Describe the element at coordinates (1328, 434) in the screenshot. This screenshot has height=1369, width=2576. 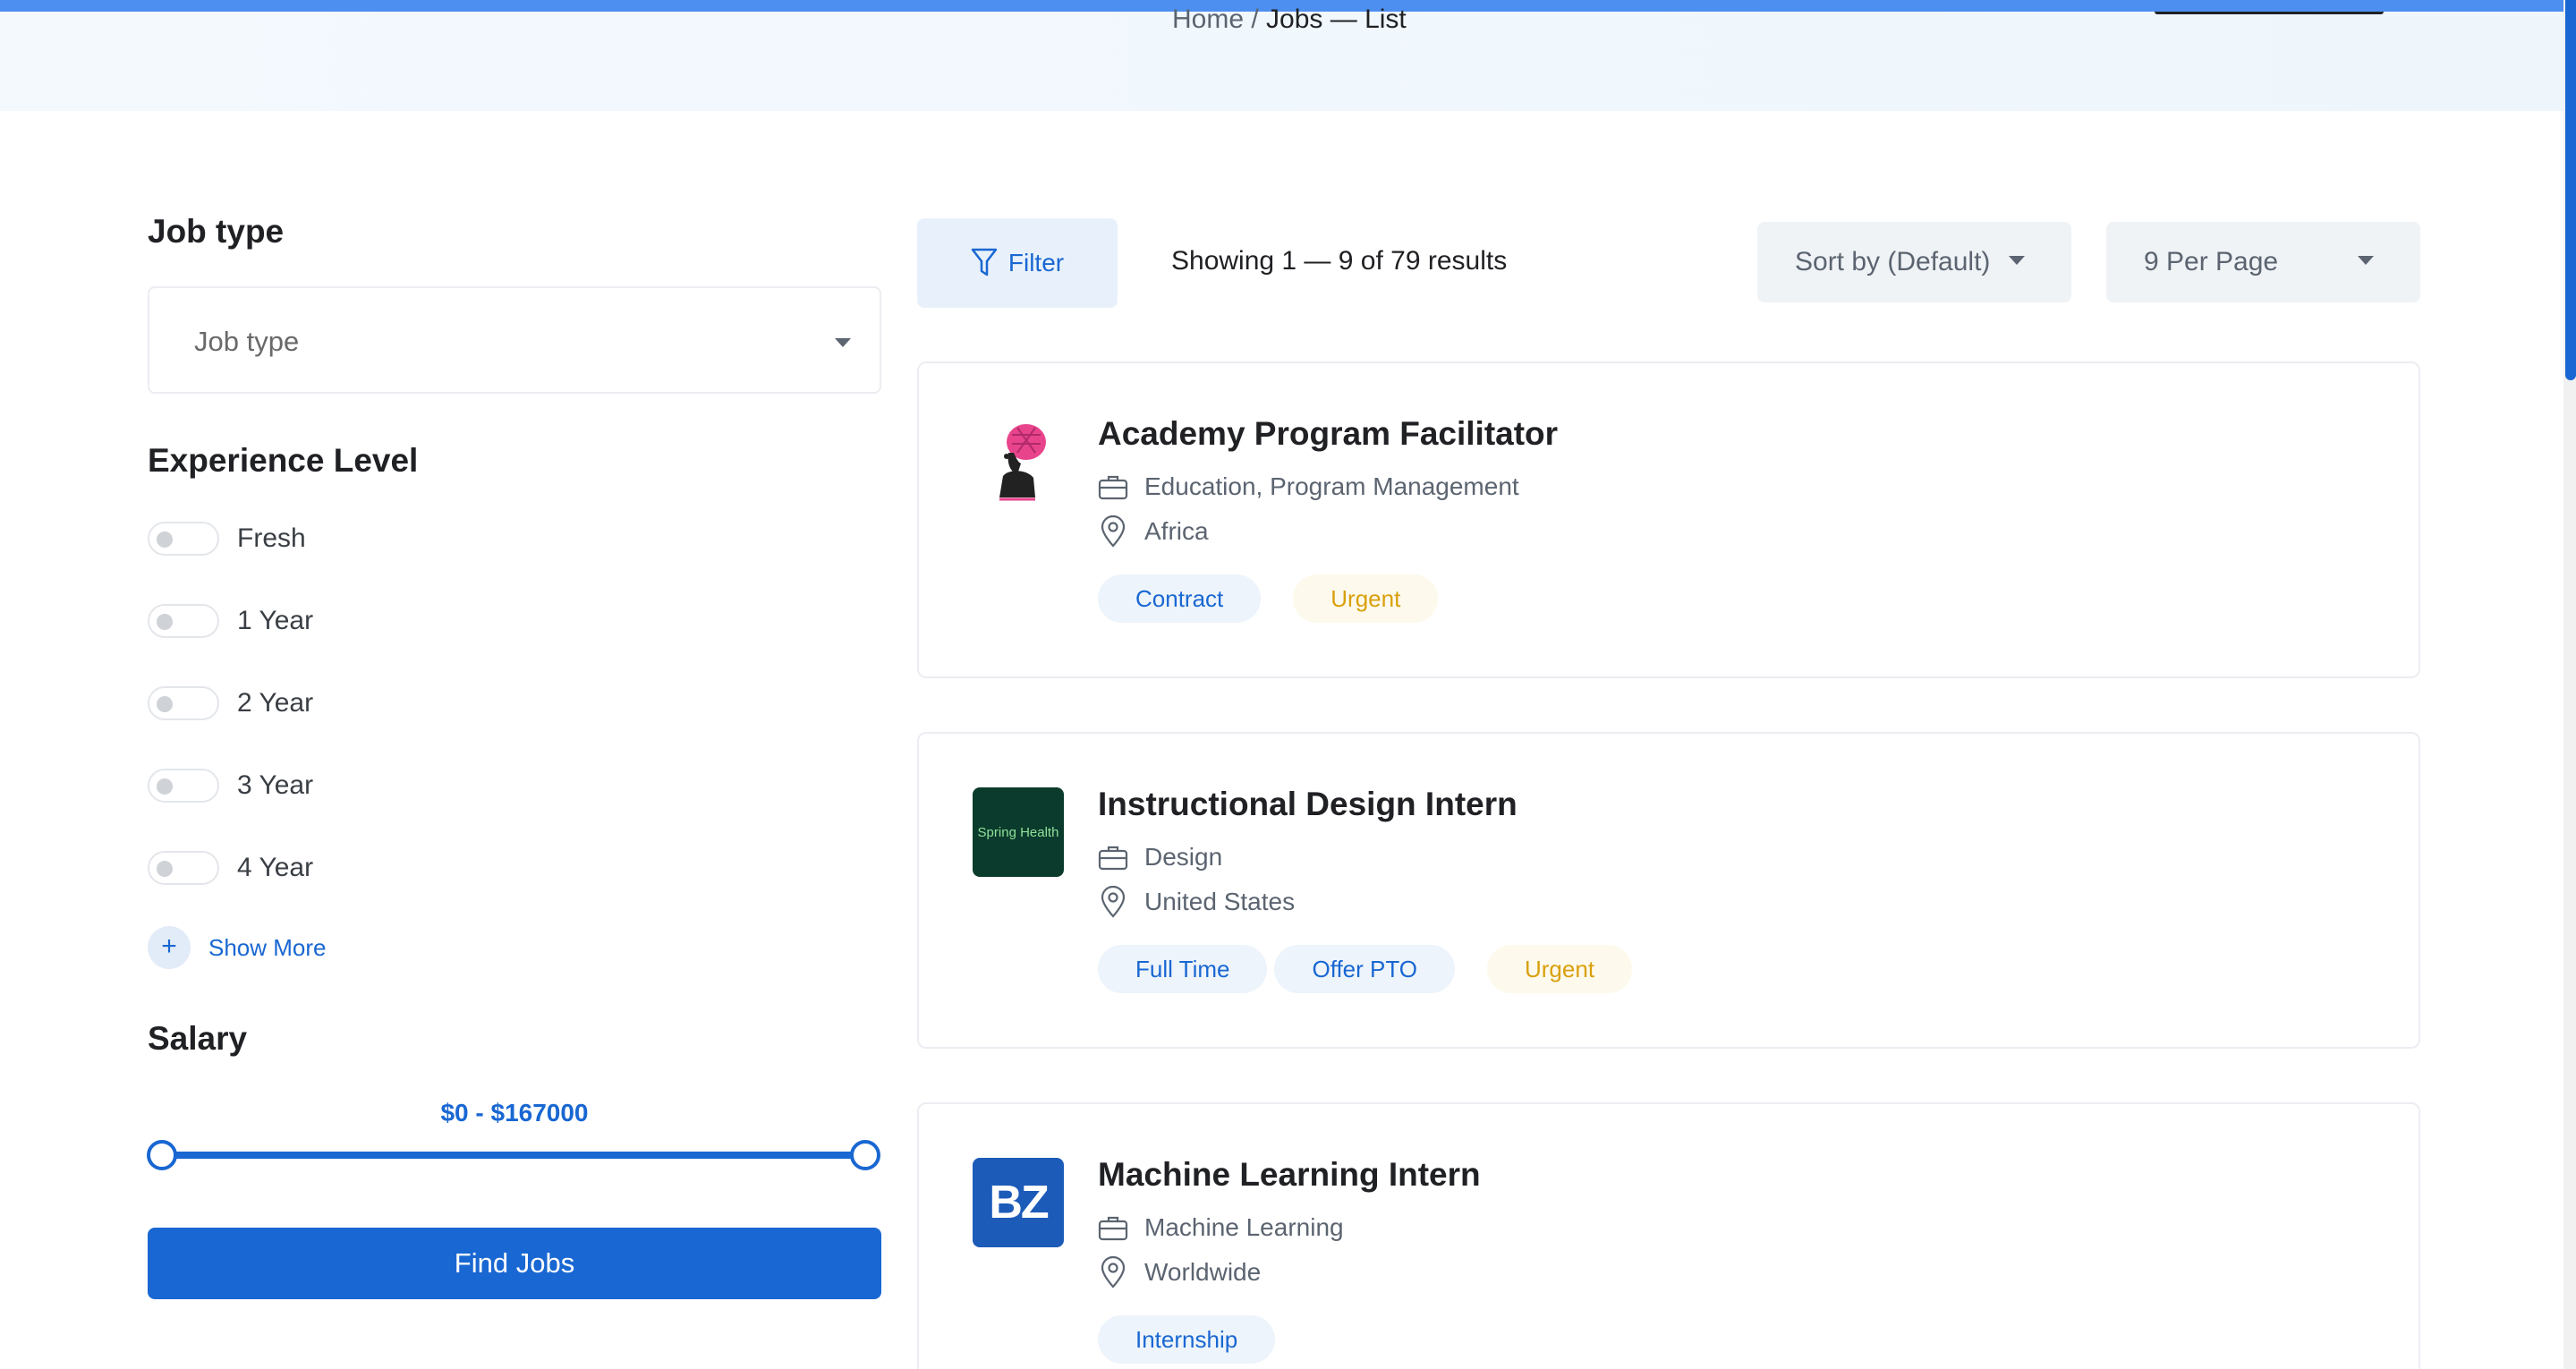
I see `job-title: Academy Program Facilitator` at that location.